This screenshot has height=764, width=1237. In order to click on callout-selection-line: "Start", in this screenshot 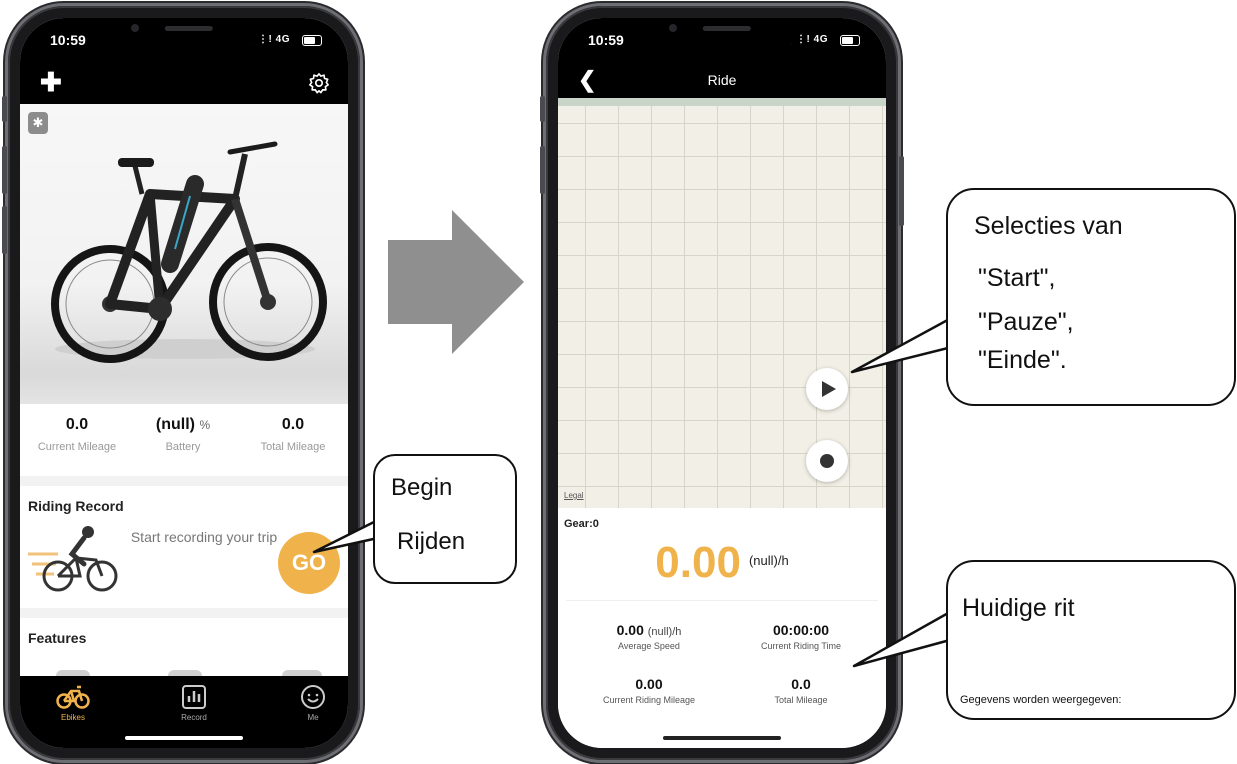, I will do `click(1017, 278)`.